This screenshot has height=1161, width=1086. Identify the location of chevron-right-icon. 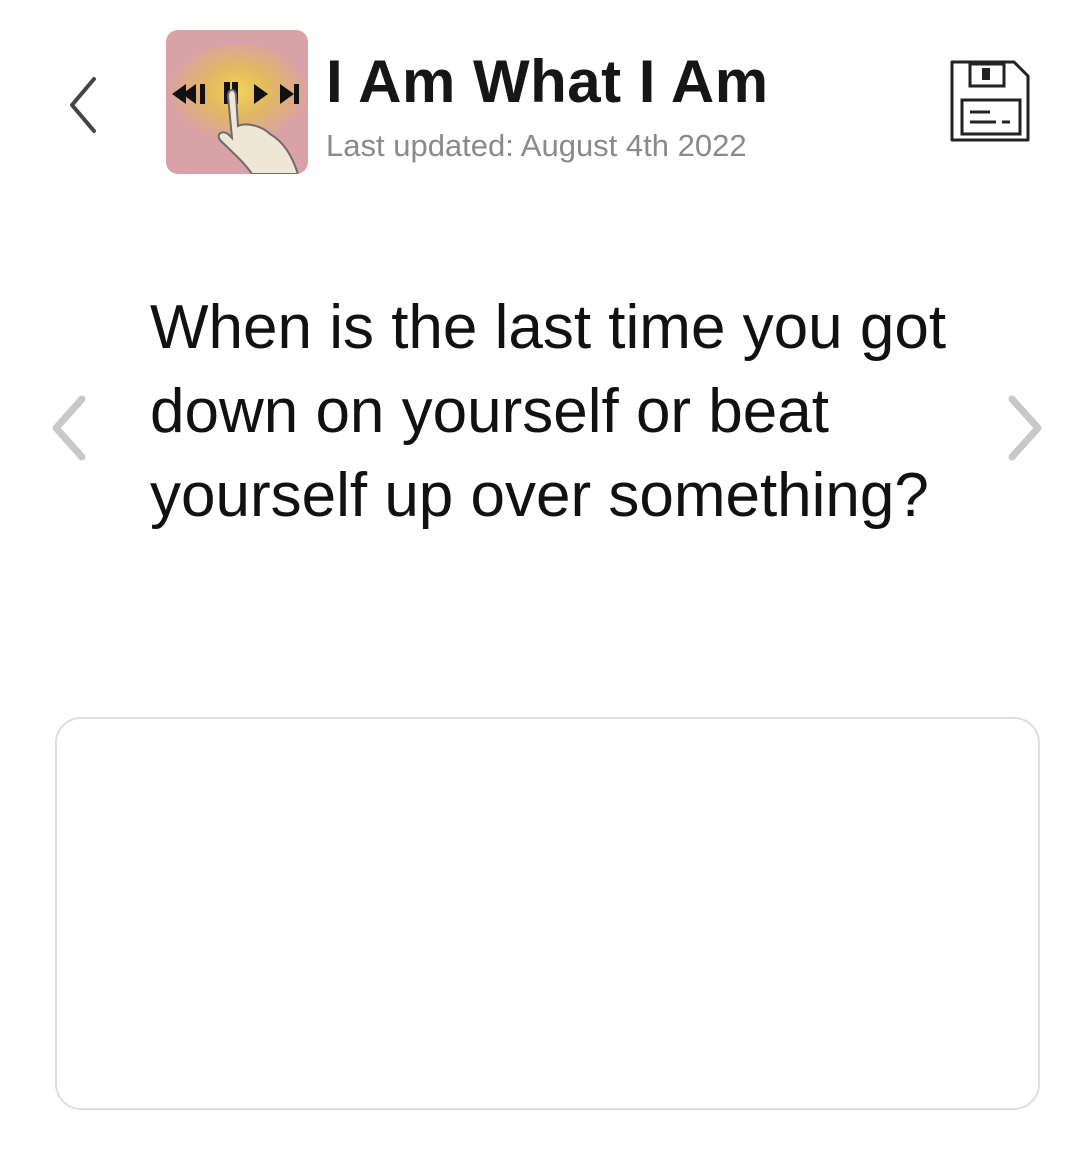
(1025, 428).